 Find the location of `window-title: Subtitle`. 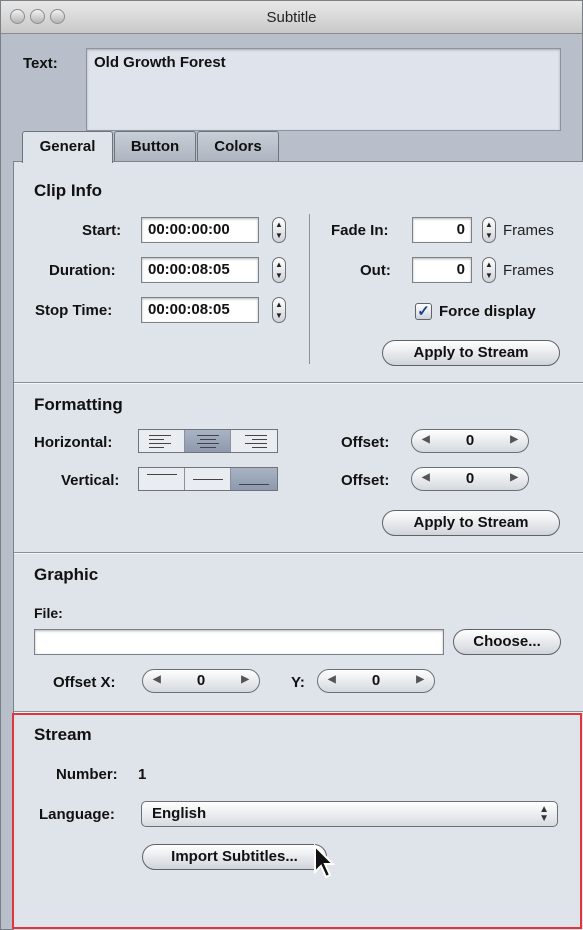

window-title: Subtitle is located at coordinates (291, 17).